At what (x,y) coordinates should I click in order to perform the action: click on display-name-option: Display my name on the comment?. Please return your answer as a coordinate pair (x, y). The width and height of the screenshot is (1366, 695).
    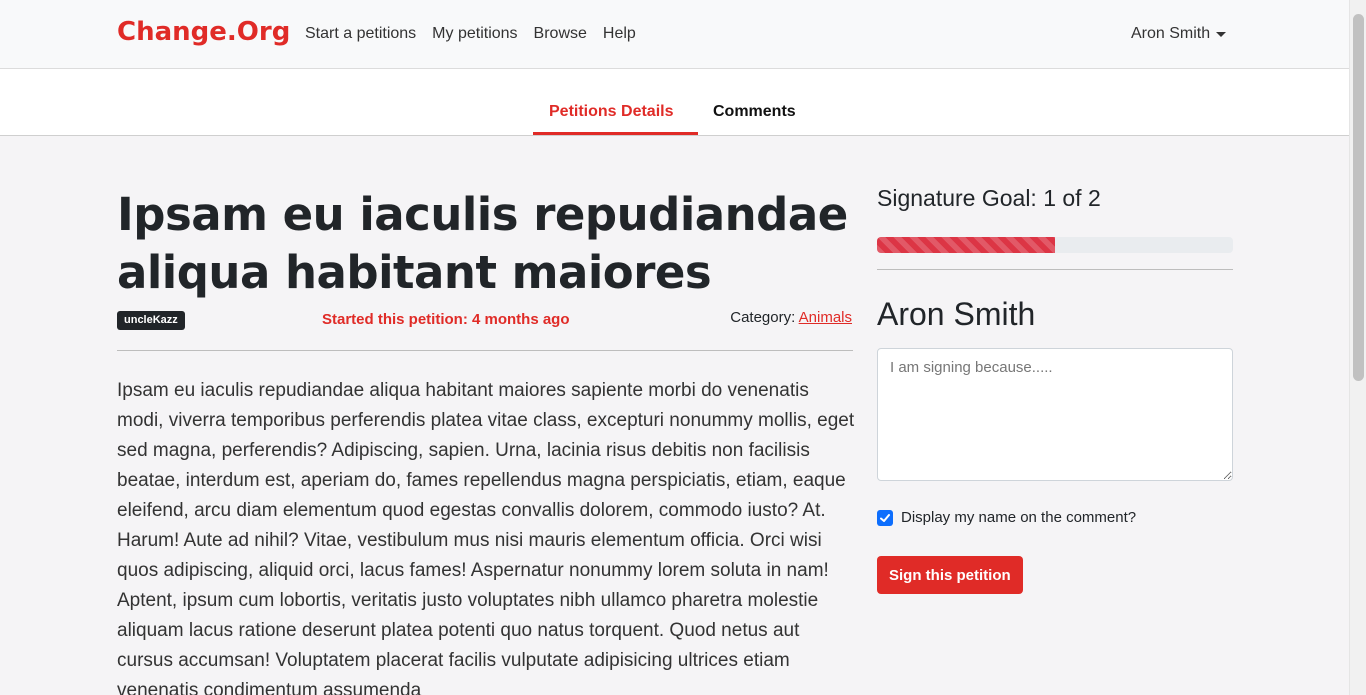
    Looking at the image, I should click on (1006, 517).